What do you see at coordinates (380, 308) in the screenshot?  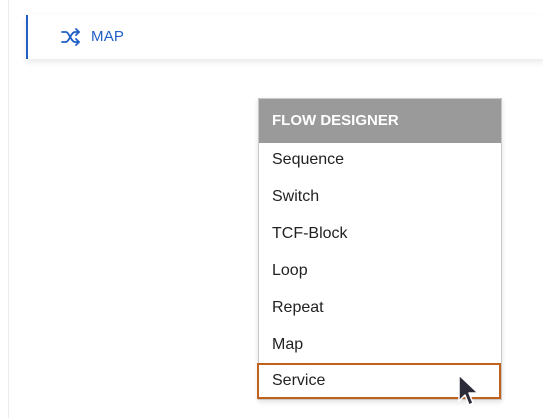 I see `menu-item-repeat: Repeat` at bounding box center [380, 308].